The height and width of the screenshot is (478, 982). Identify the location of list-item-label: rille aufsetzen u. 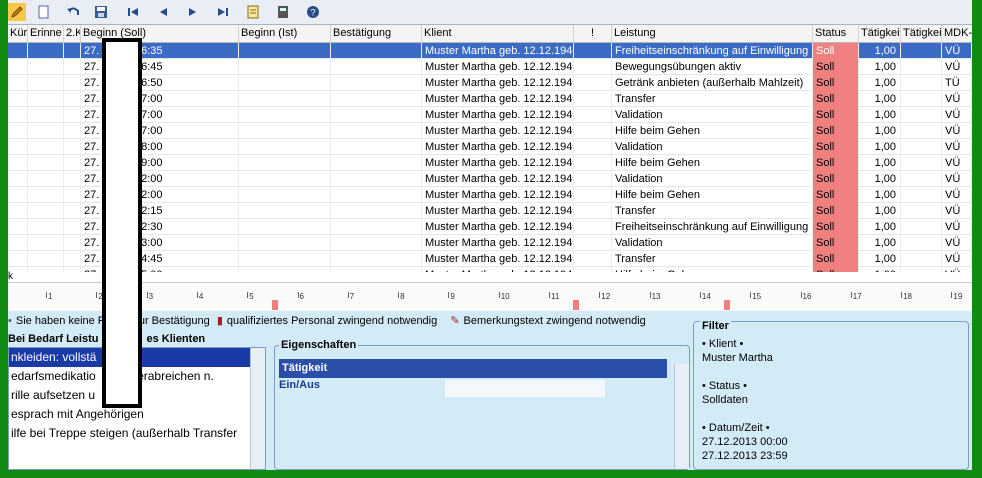
(53, 395).